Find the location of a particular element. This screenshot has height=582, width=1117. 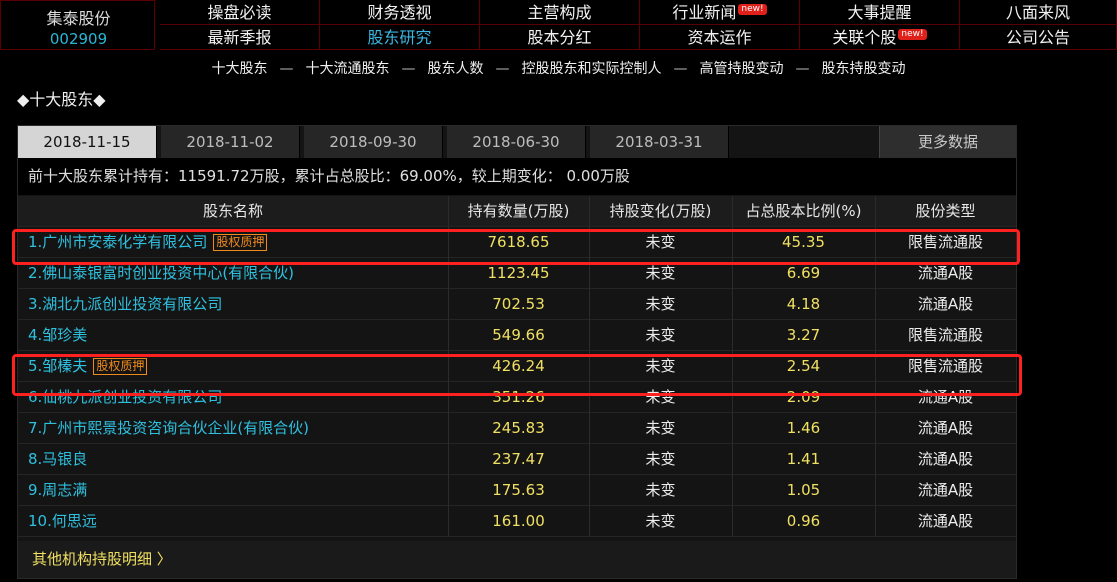

table-row: 10.何思远 161.00 未变 0.96 流通A股 is located at coordinates (517, 521).